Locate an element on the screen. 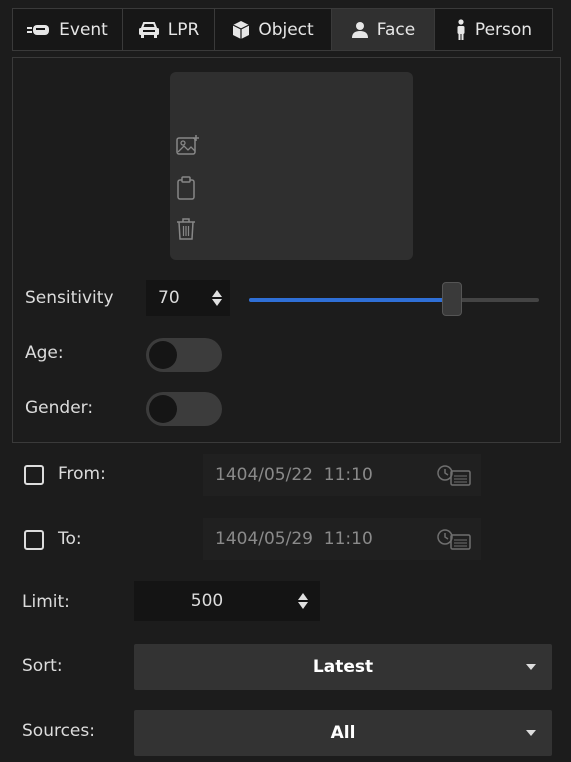 This screenshot has width=571, height=762. person-icon is located at coordinates (359, 29).